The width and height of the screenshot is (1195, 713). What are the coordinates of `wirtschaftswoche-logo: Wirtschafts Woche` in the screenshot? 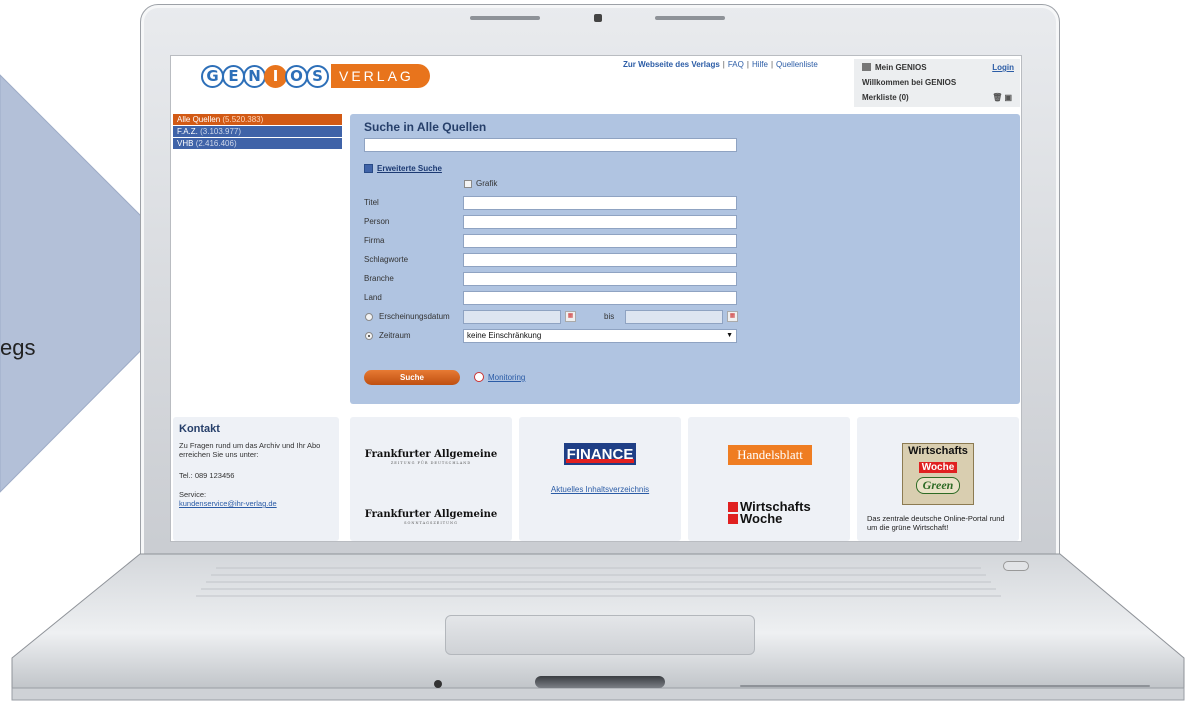 It's located at (769, 513).